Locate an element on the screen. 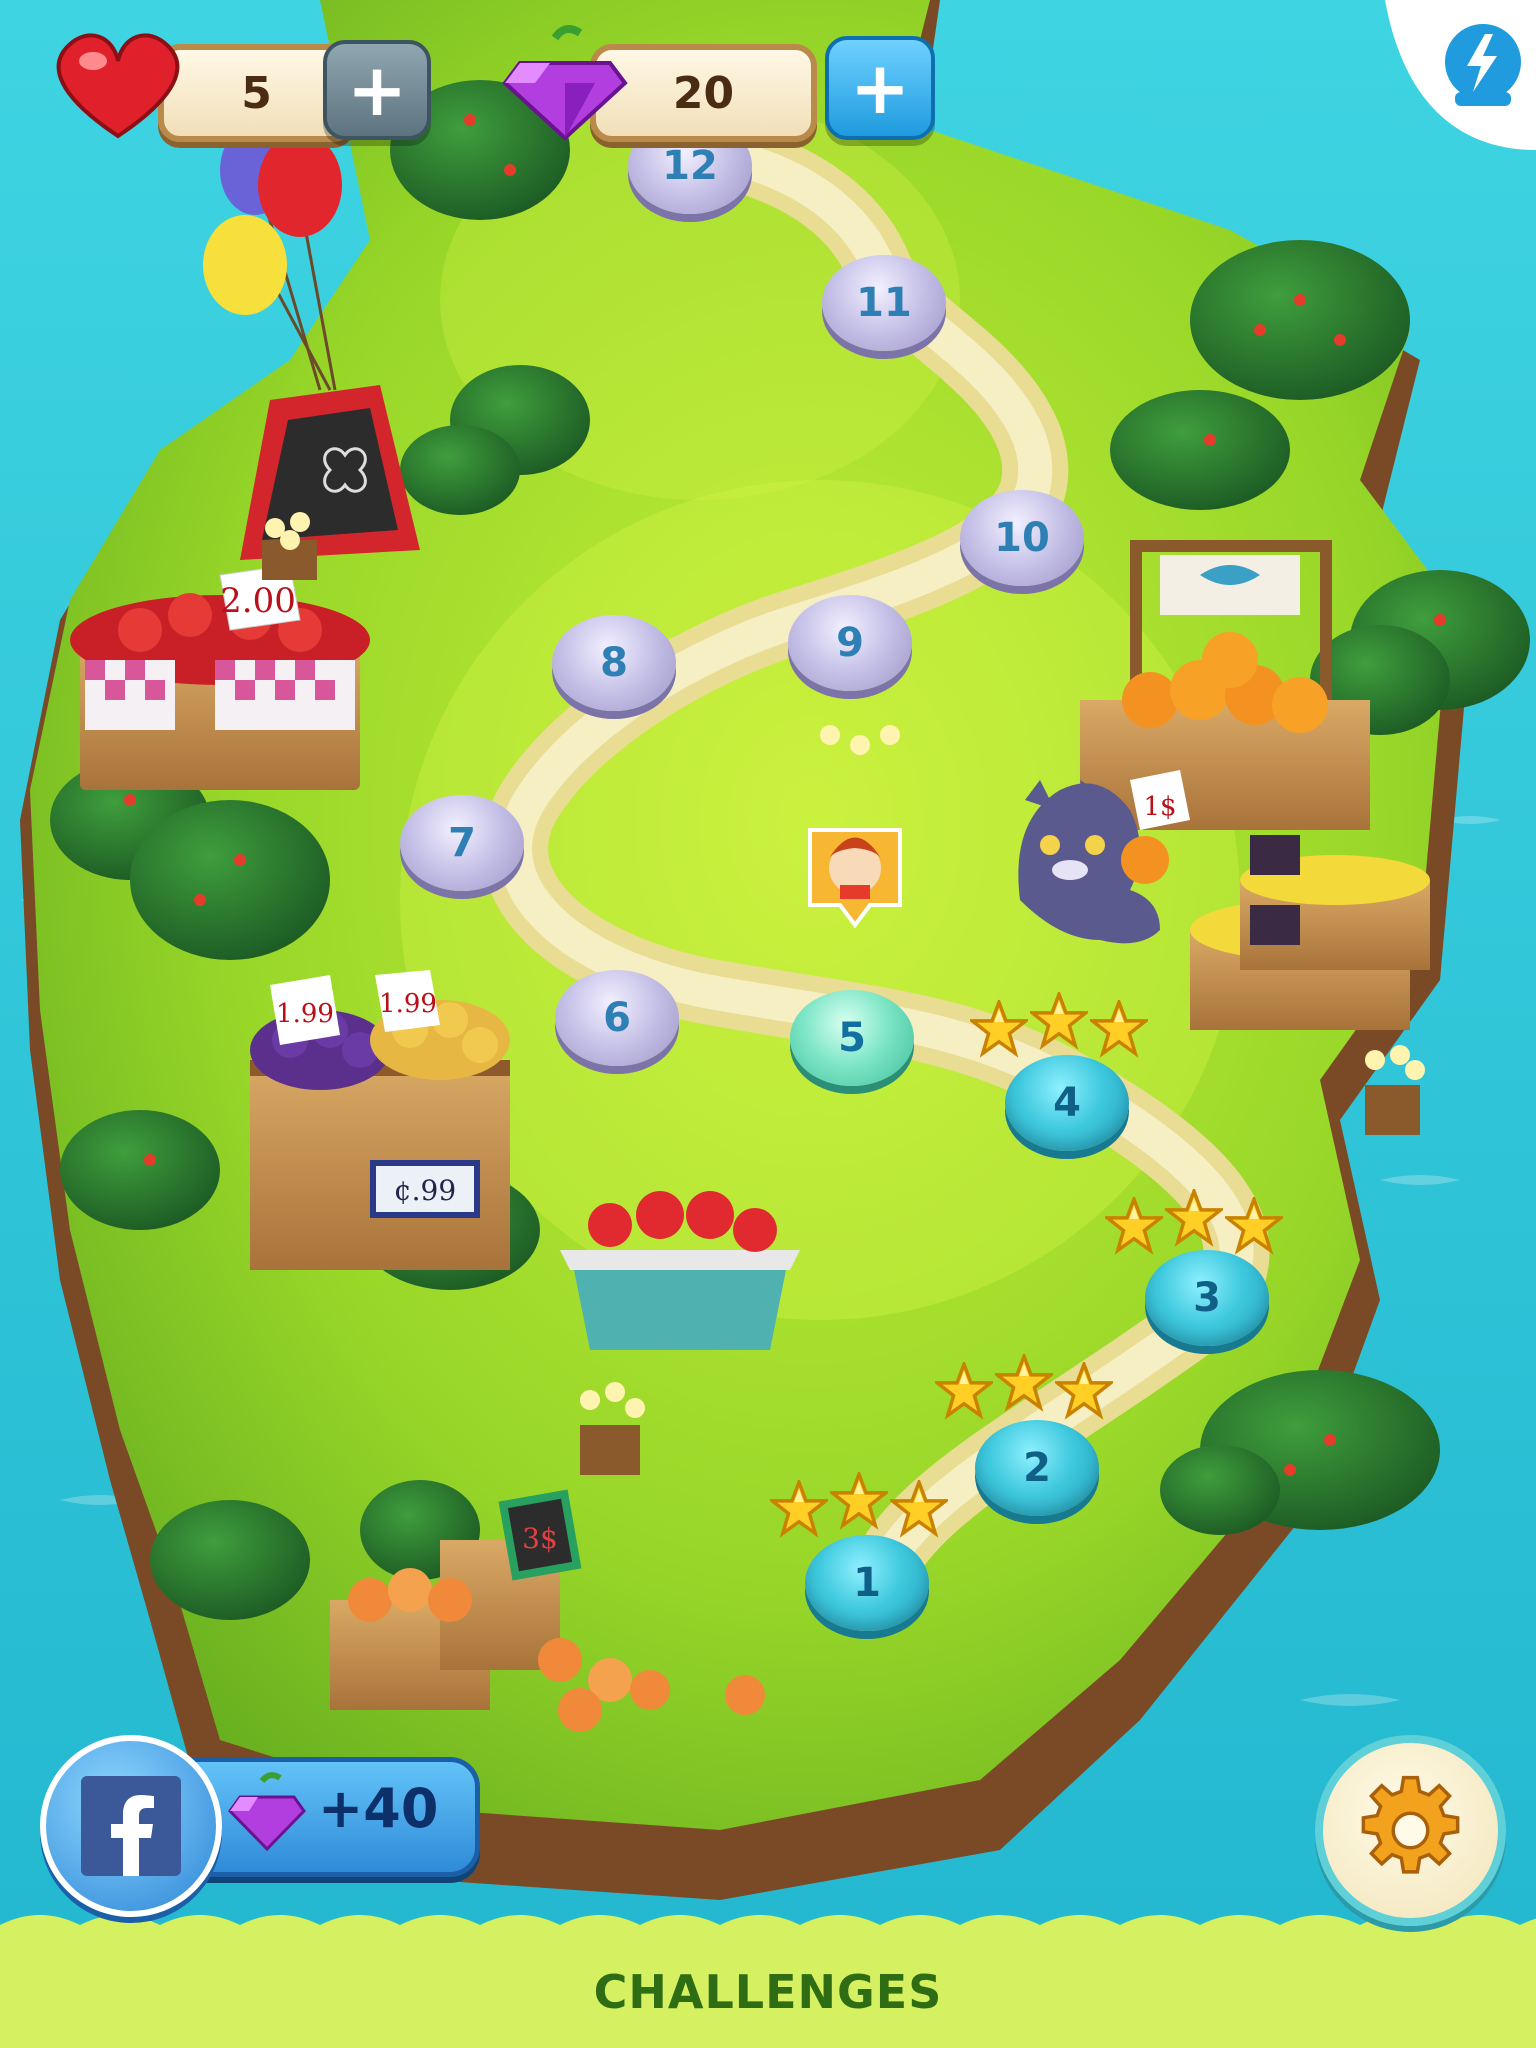 The width and height of the screenshot is (1536, 2048). plums-price-sign: 1.99 is located at coordinates (305, 1014).